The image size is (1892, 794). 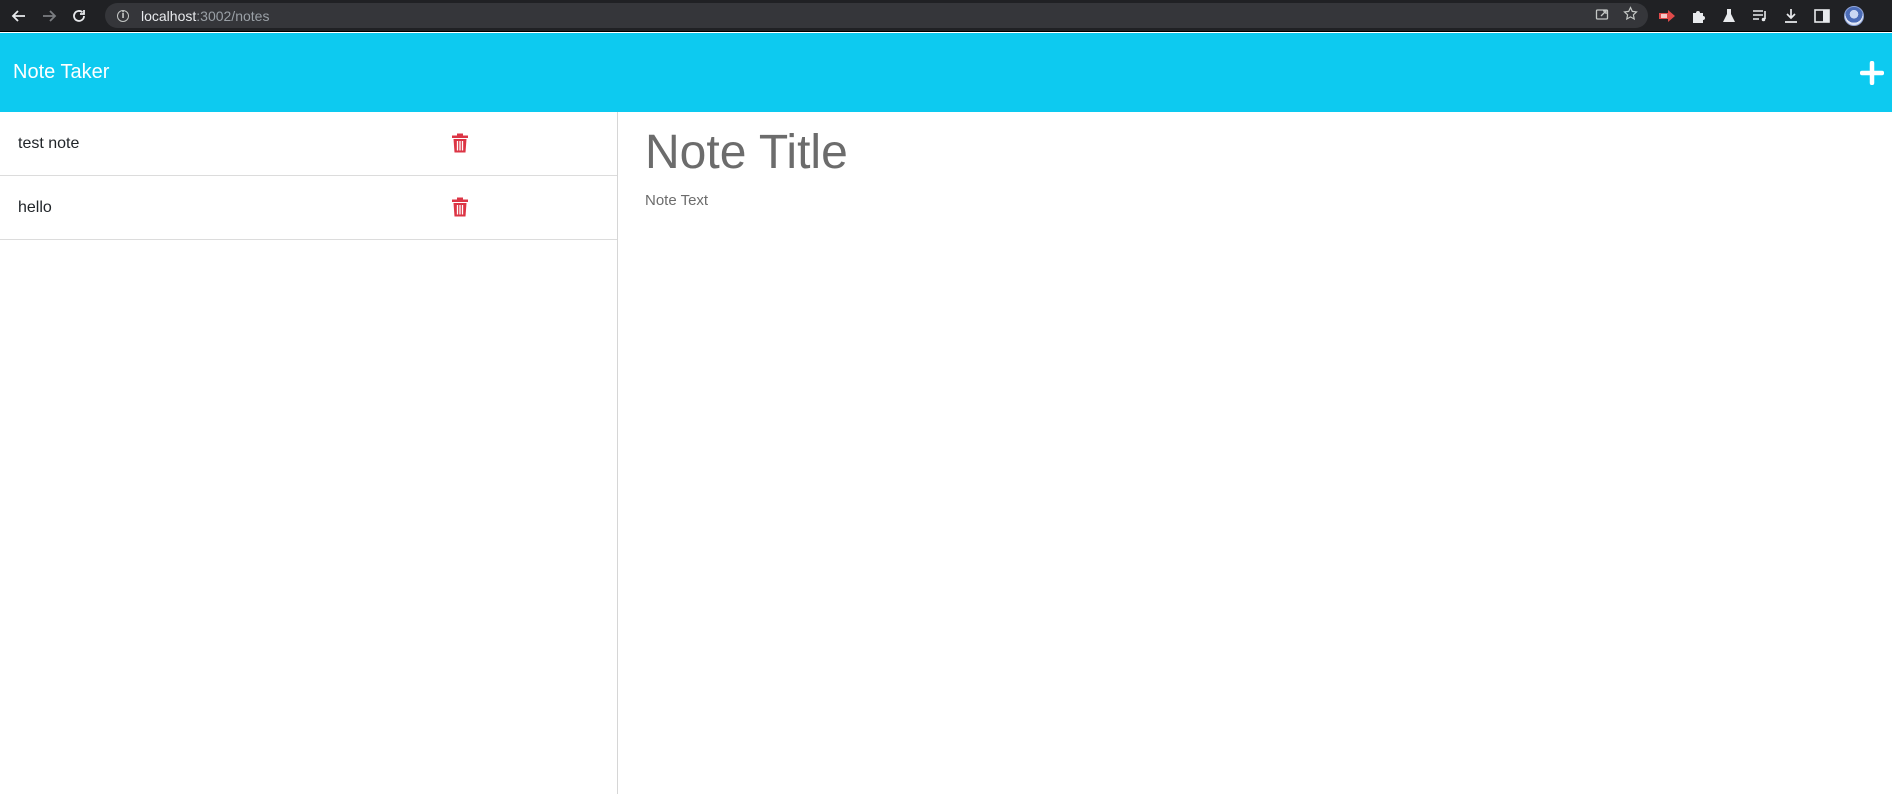 I want to click on share-icon, so click(x=1602, y=16).